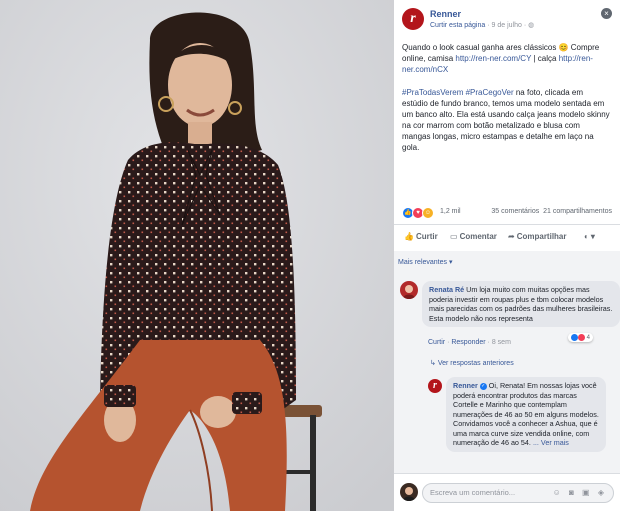 This screenshot has height=511, width=620. I want to click on comment-reaction-count: 4, so click(588, 338).